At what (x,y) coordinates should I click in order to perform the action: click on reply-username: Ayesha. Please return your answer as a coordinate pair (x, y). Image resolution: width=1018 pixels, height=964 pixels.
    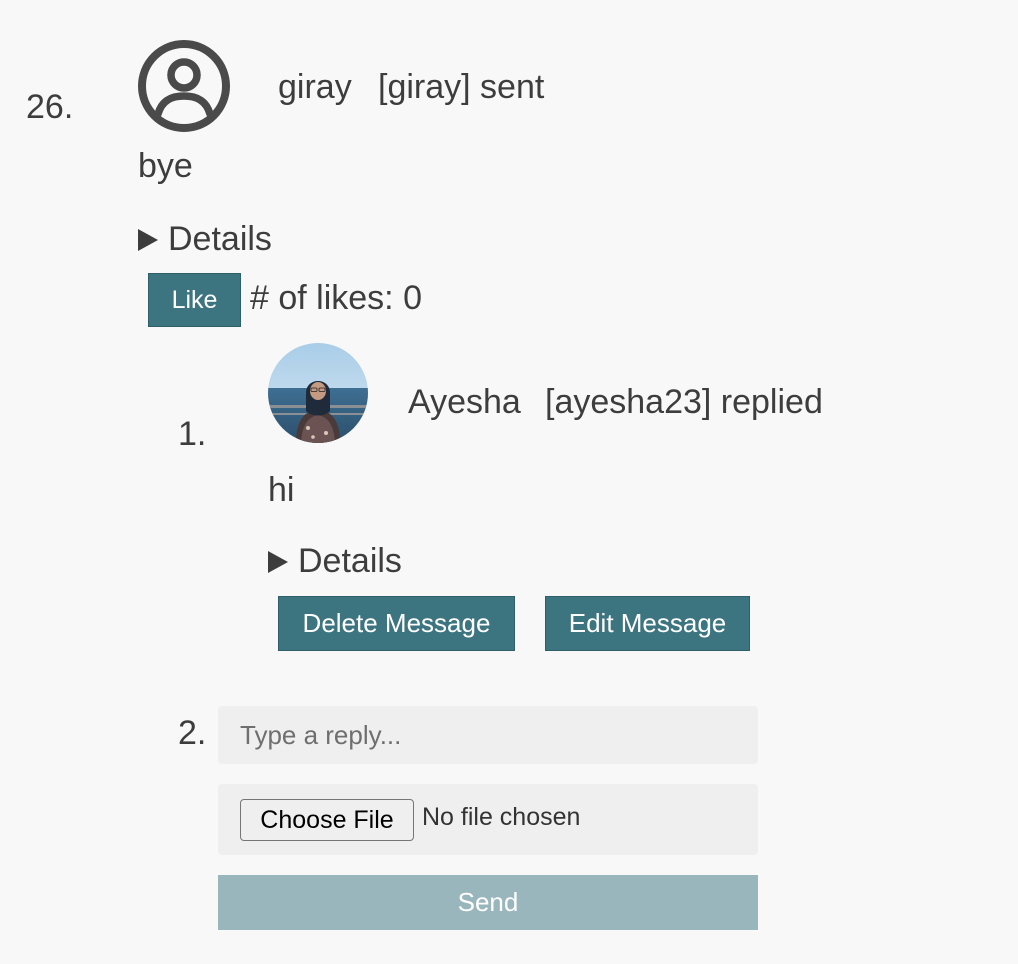
    Looking at the image, I should click on (464, 402).